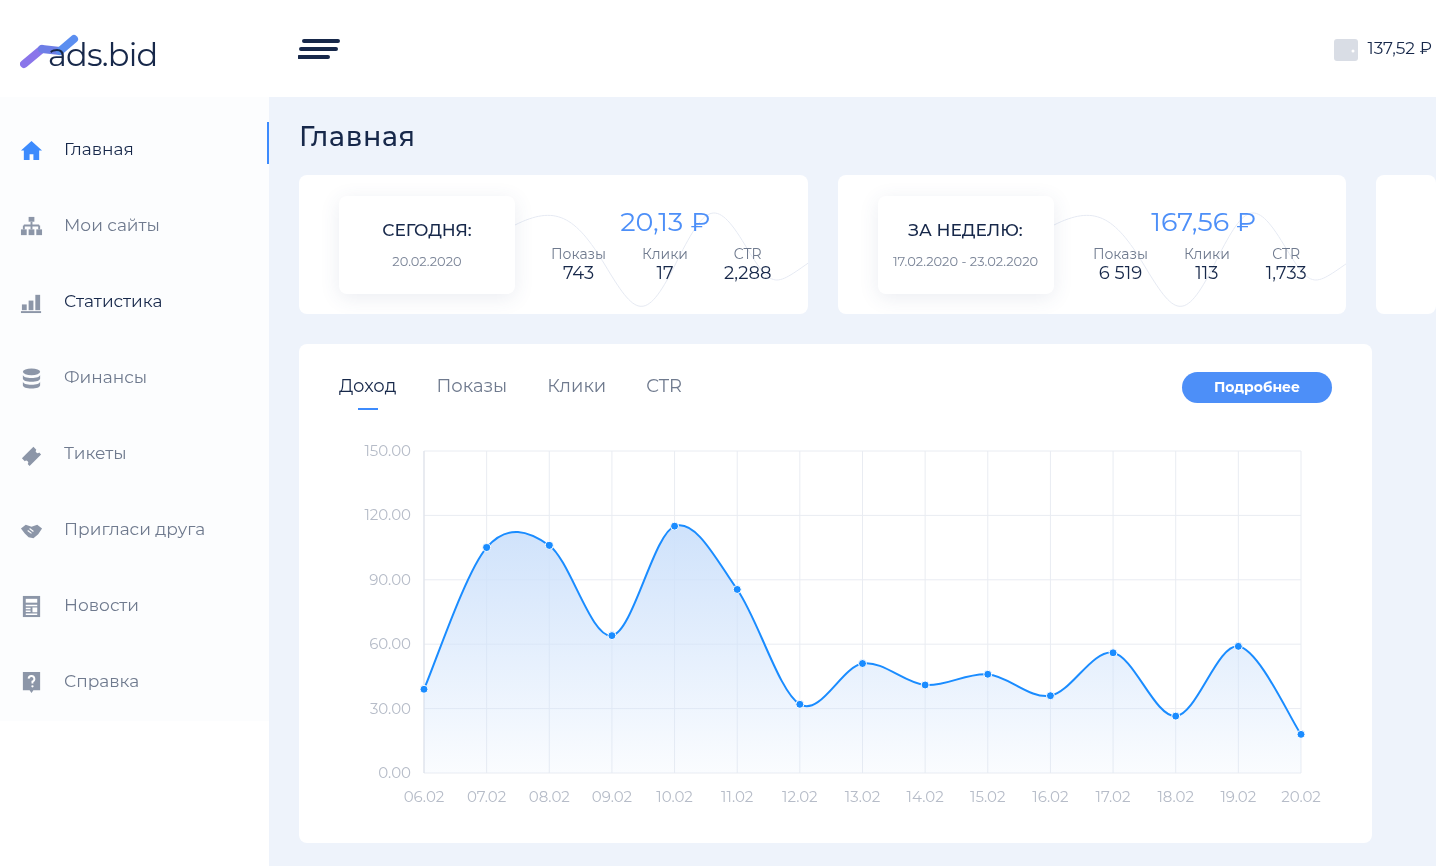 The height and width of the screenshot is (866, 1436). I want to click on x-axis-label: 08.02, so click(549, 796).